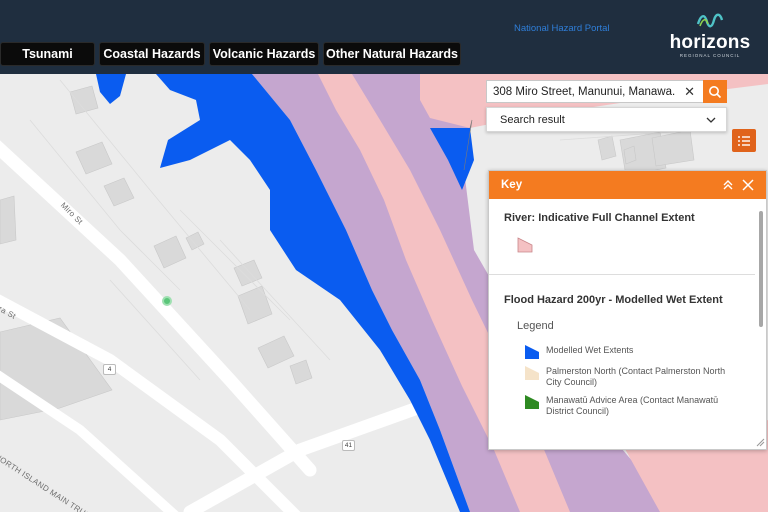 The width and height of the screenshot is (768, 512). I want to click on layer-list-button, so click(744, 140).